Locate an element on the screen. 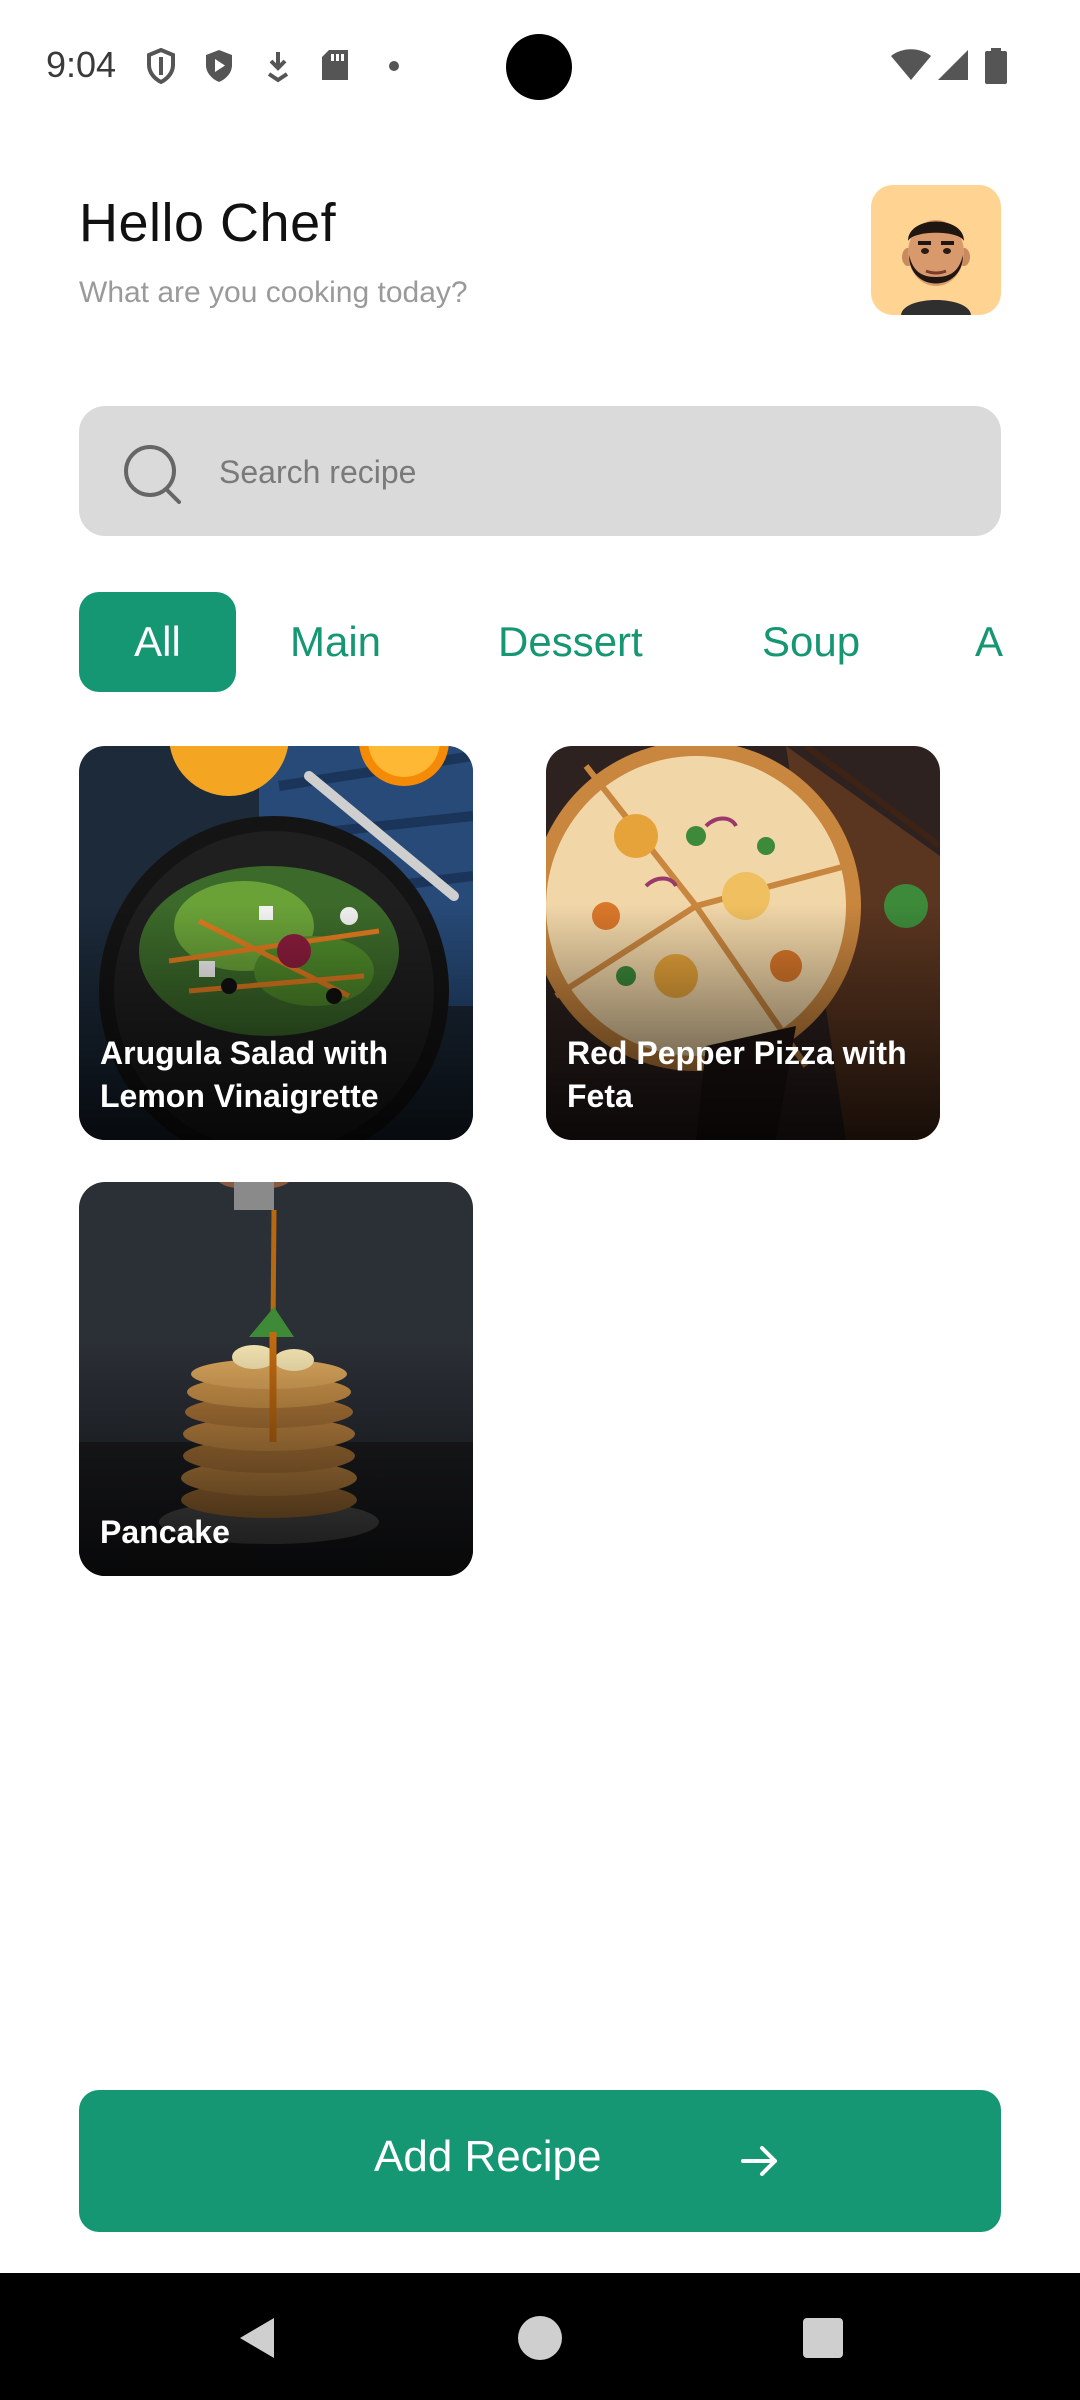 The image size is (1080, 2400). shield-icon is located at coordinates (161, 66).